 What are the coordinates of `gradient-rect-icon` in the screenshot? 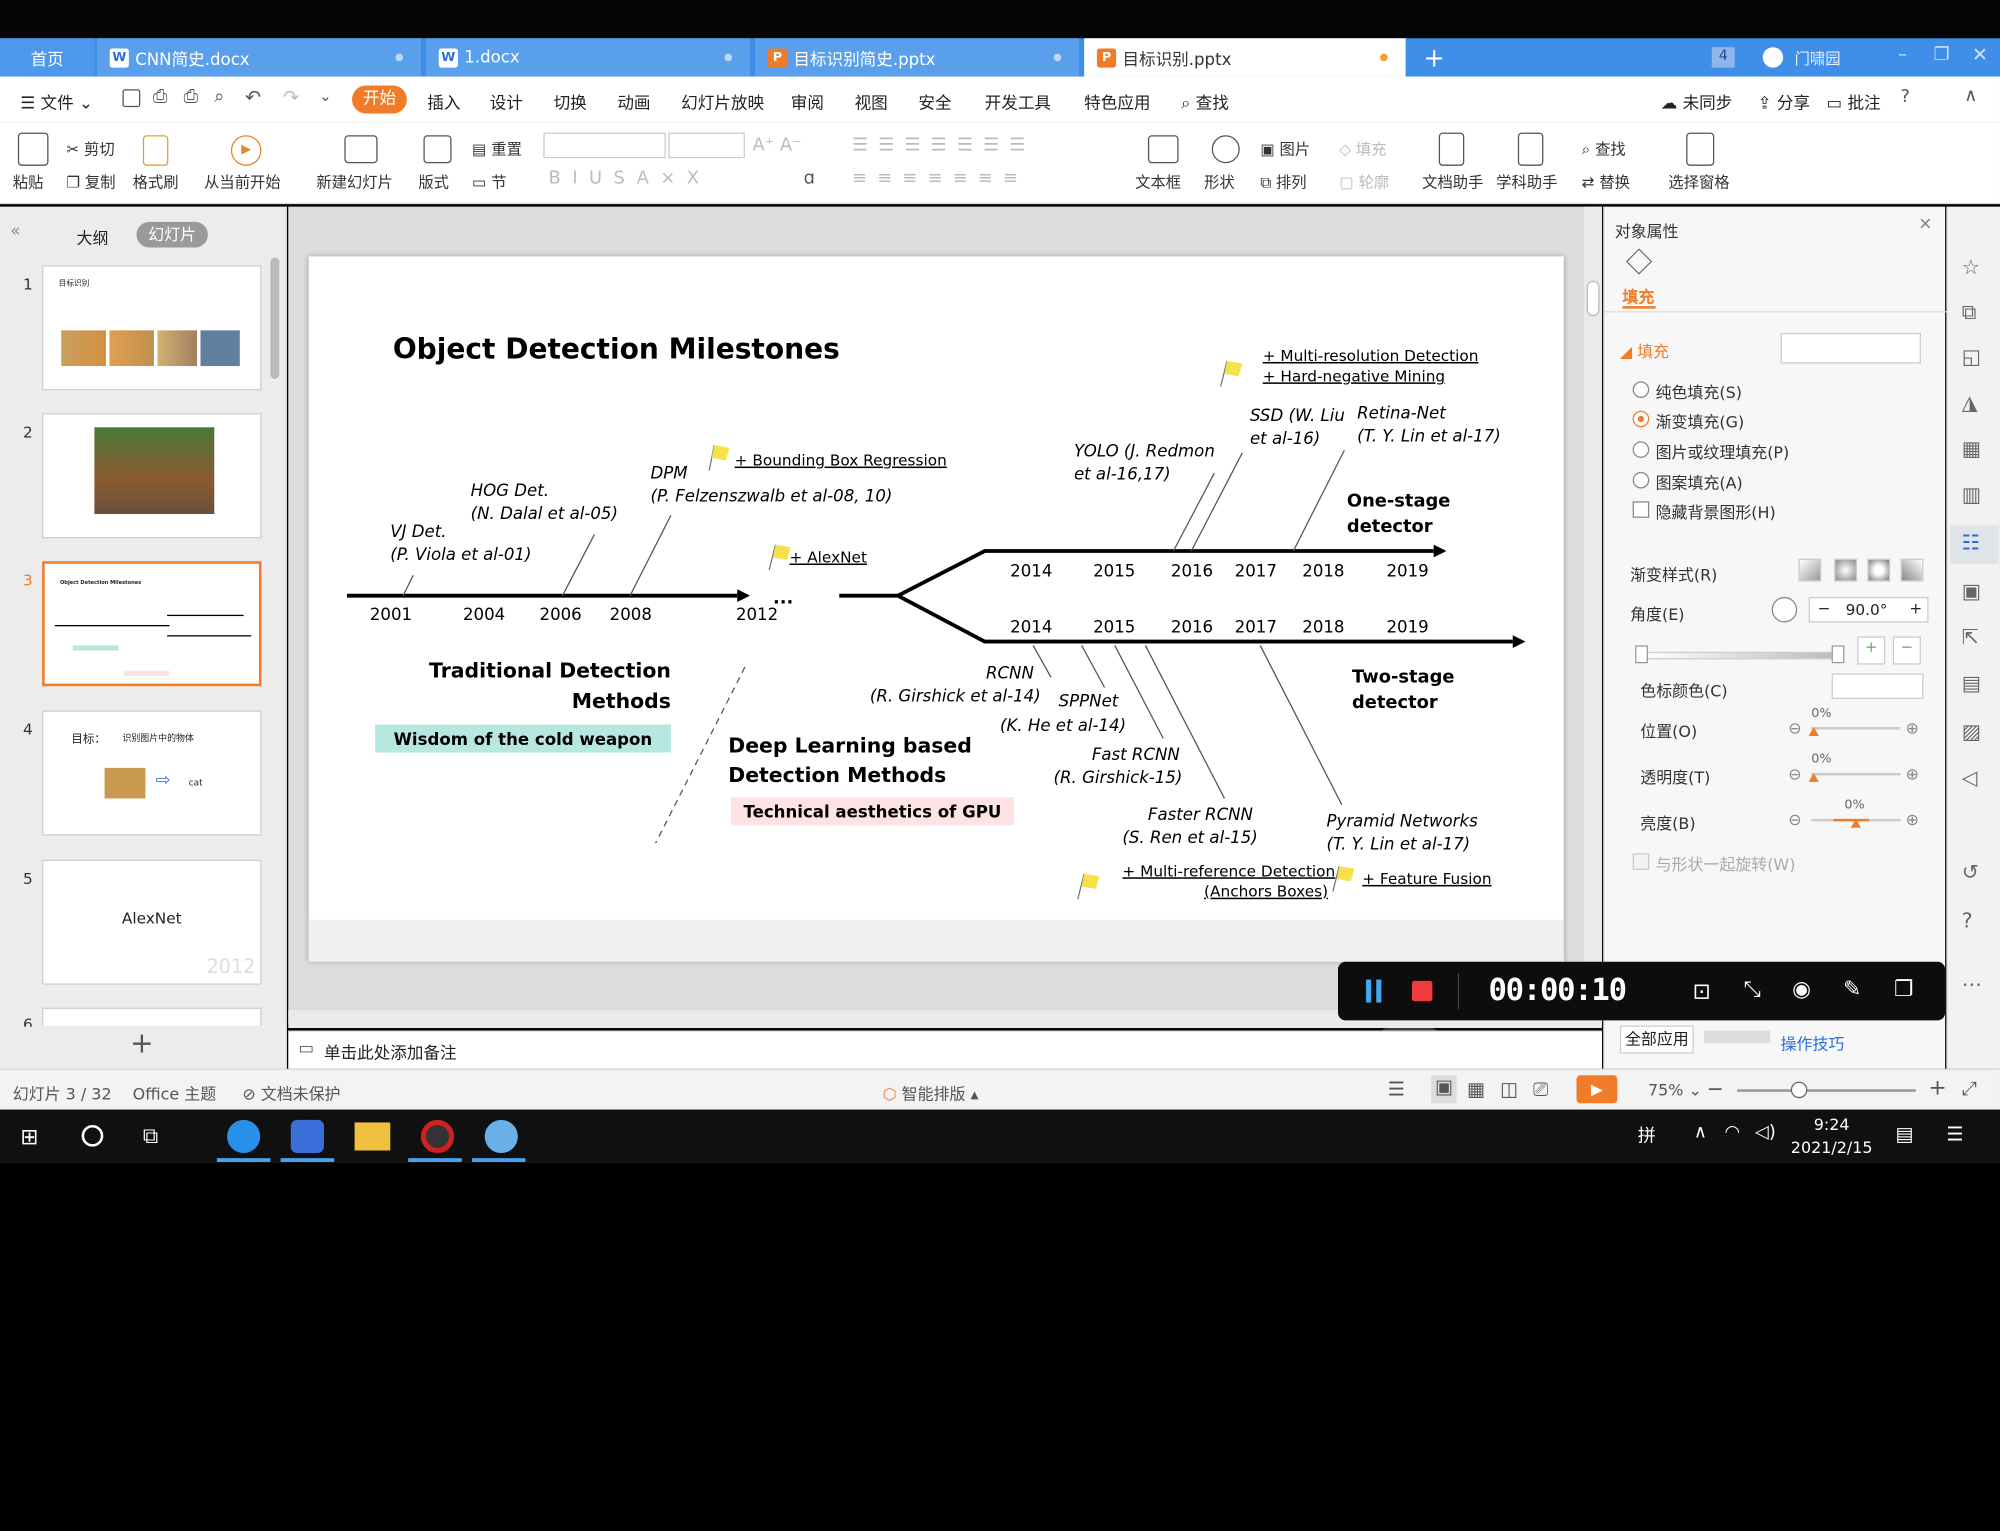 It's located at (1879, 570).